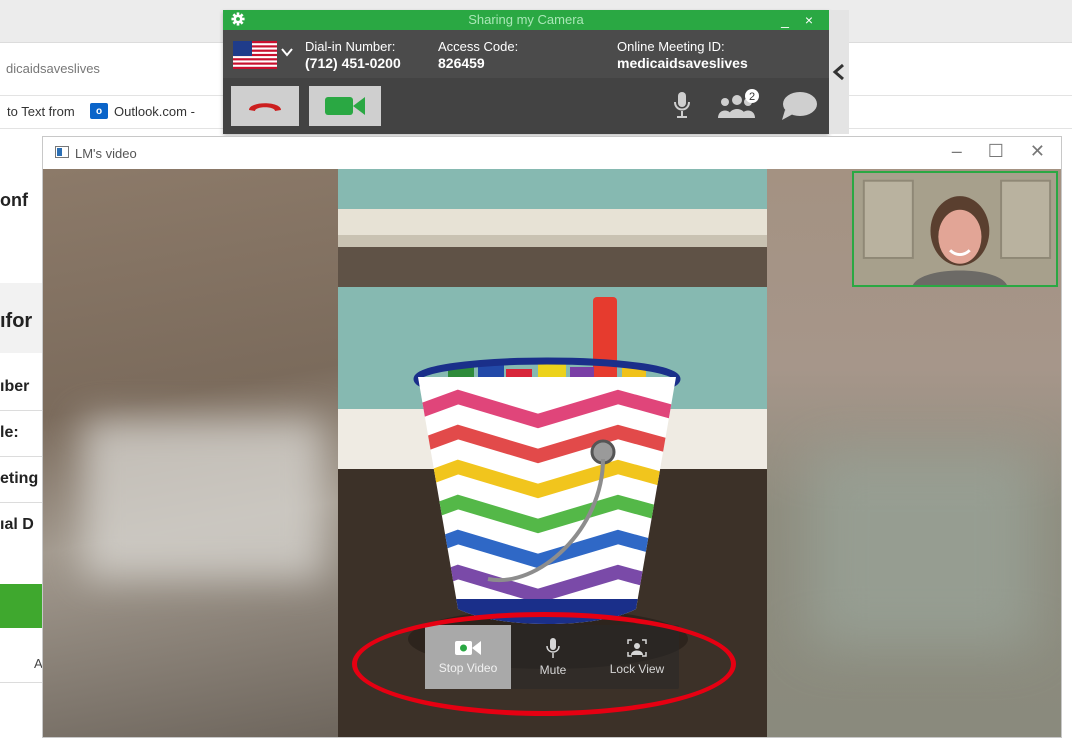 The image size is (1072, 738). I want to click on access-code-value: 826459, so click(461, 63).